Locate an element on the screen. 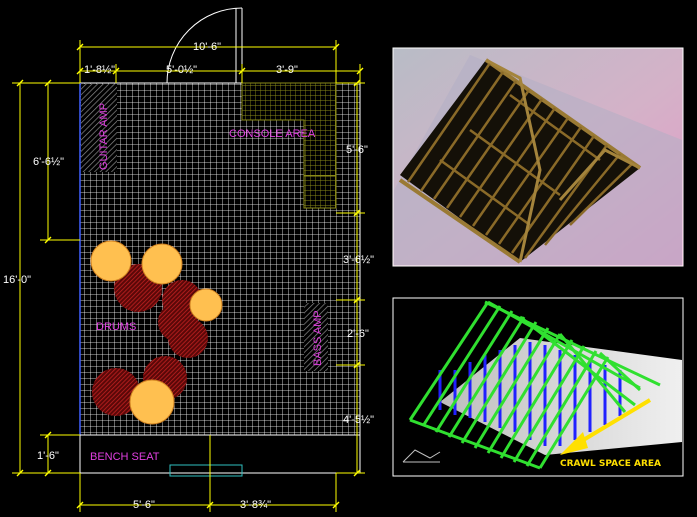  dim-bottom-right: 3'-8¾" is located at coordinates (255, 505).